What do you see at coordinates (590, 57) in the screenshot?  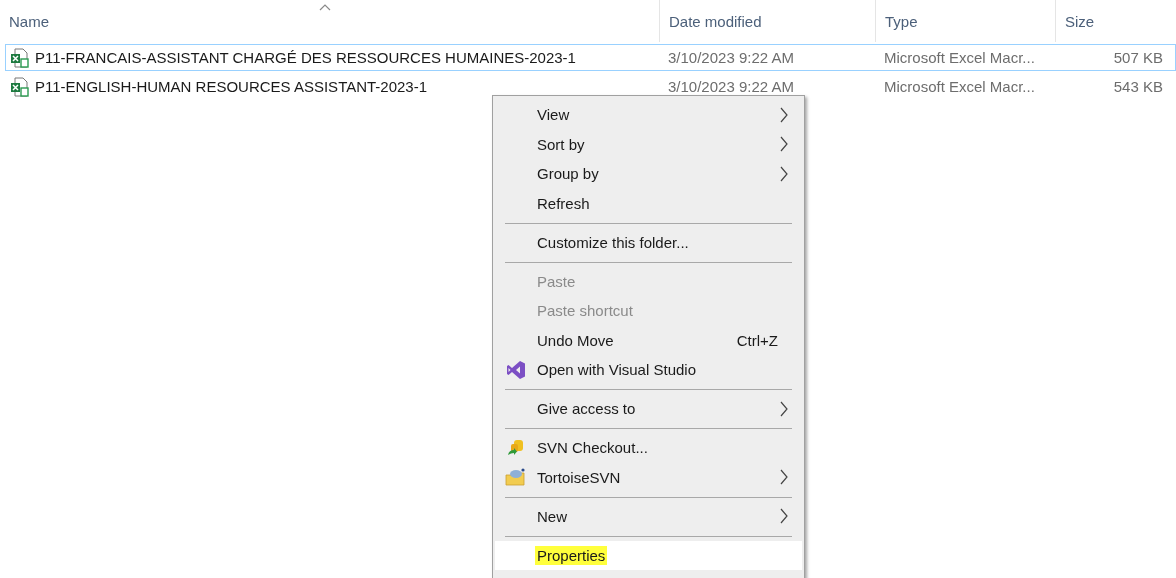 I see `file-row: P11-FRANCAIS-ASSISTANT CHARGÉ DES RESSOURCES HUMAINES-2023-1 3/10/2023 9:22 AM Microsoft Excel Macr... 507 KB` at bounding box center [590, 57].